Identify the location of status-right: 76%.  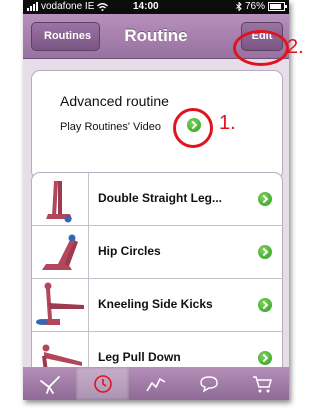
(261, 6).